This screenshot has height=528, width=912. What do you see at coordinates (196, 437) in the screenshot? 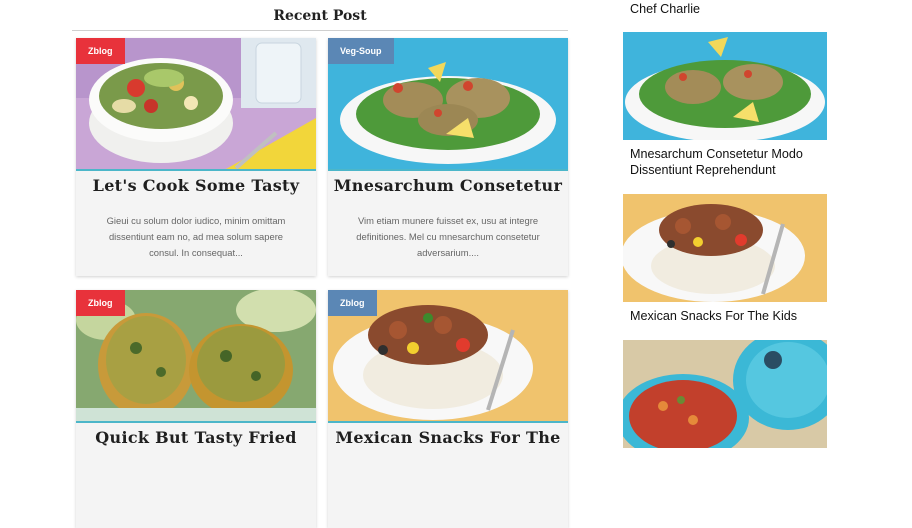
I see `post-title: Quick But Tasty Fried` at bounding box center [196, 437].